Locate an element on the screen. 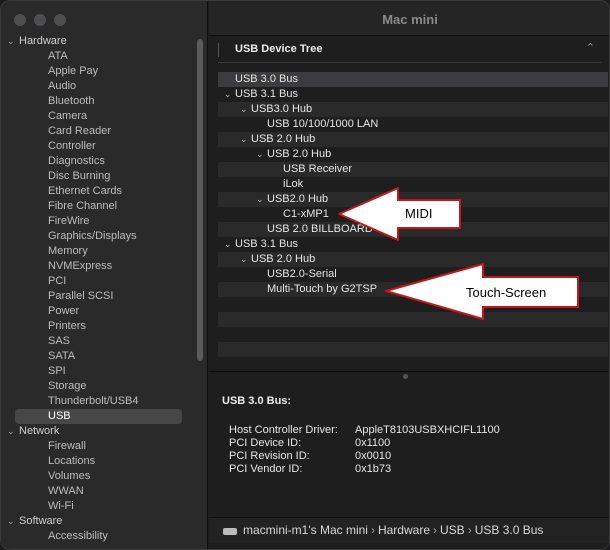 This screenshot has height=550, width=610. sidebar-item-label: PCI is located at coordinates (57, 281).